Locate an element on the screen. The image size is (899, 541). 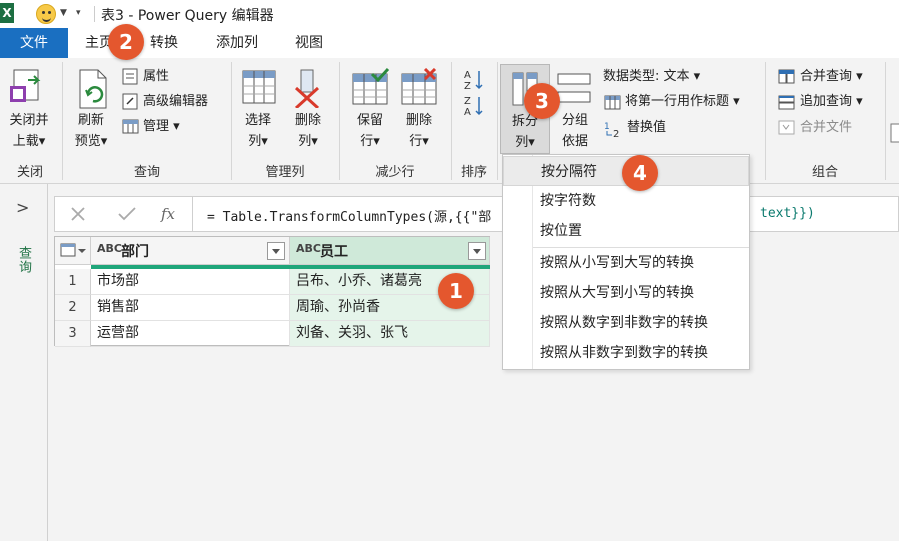
function-fx-icon: fx is located at coordinates (170, 214).